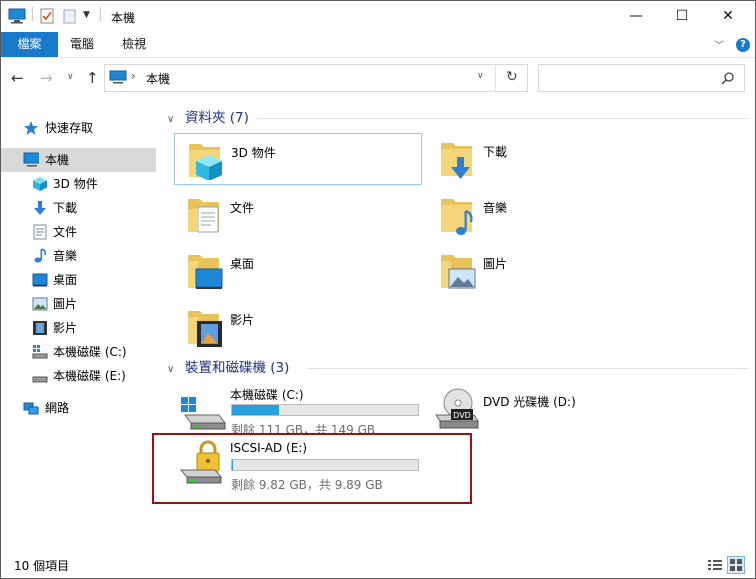  Describe the element at coordinates (65, 256) in the screenshot. I see `nav-item-label: 音樂` at that location.